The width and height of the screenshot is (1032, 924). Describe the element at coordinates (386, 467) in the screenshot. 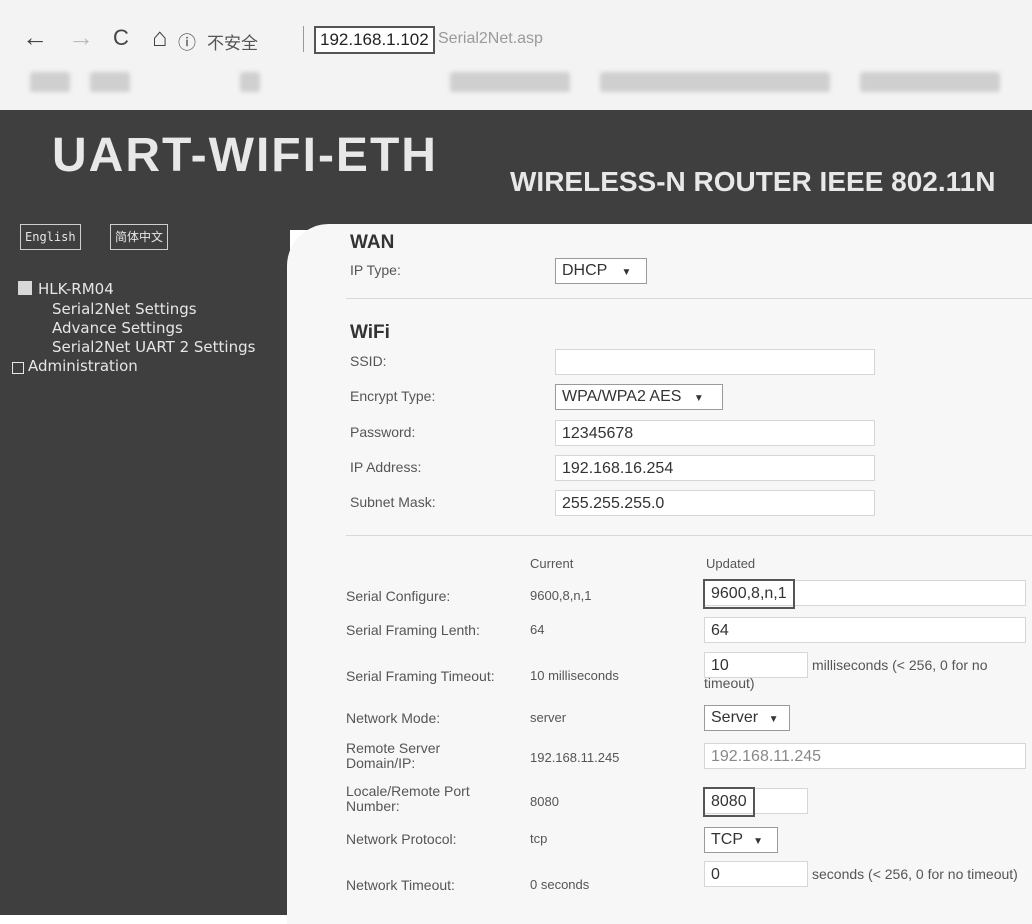

I see `ip-address-label: IP Address:` at that location.